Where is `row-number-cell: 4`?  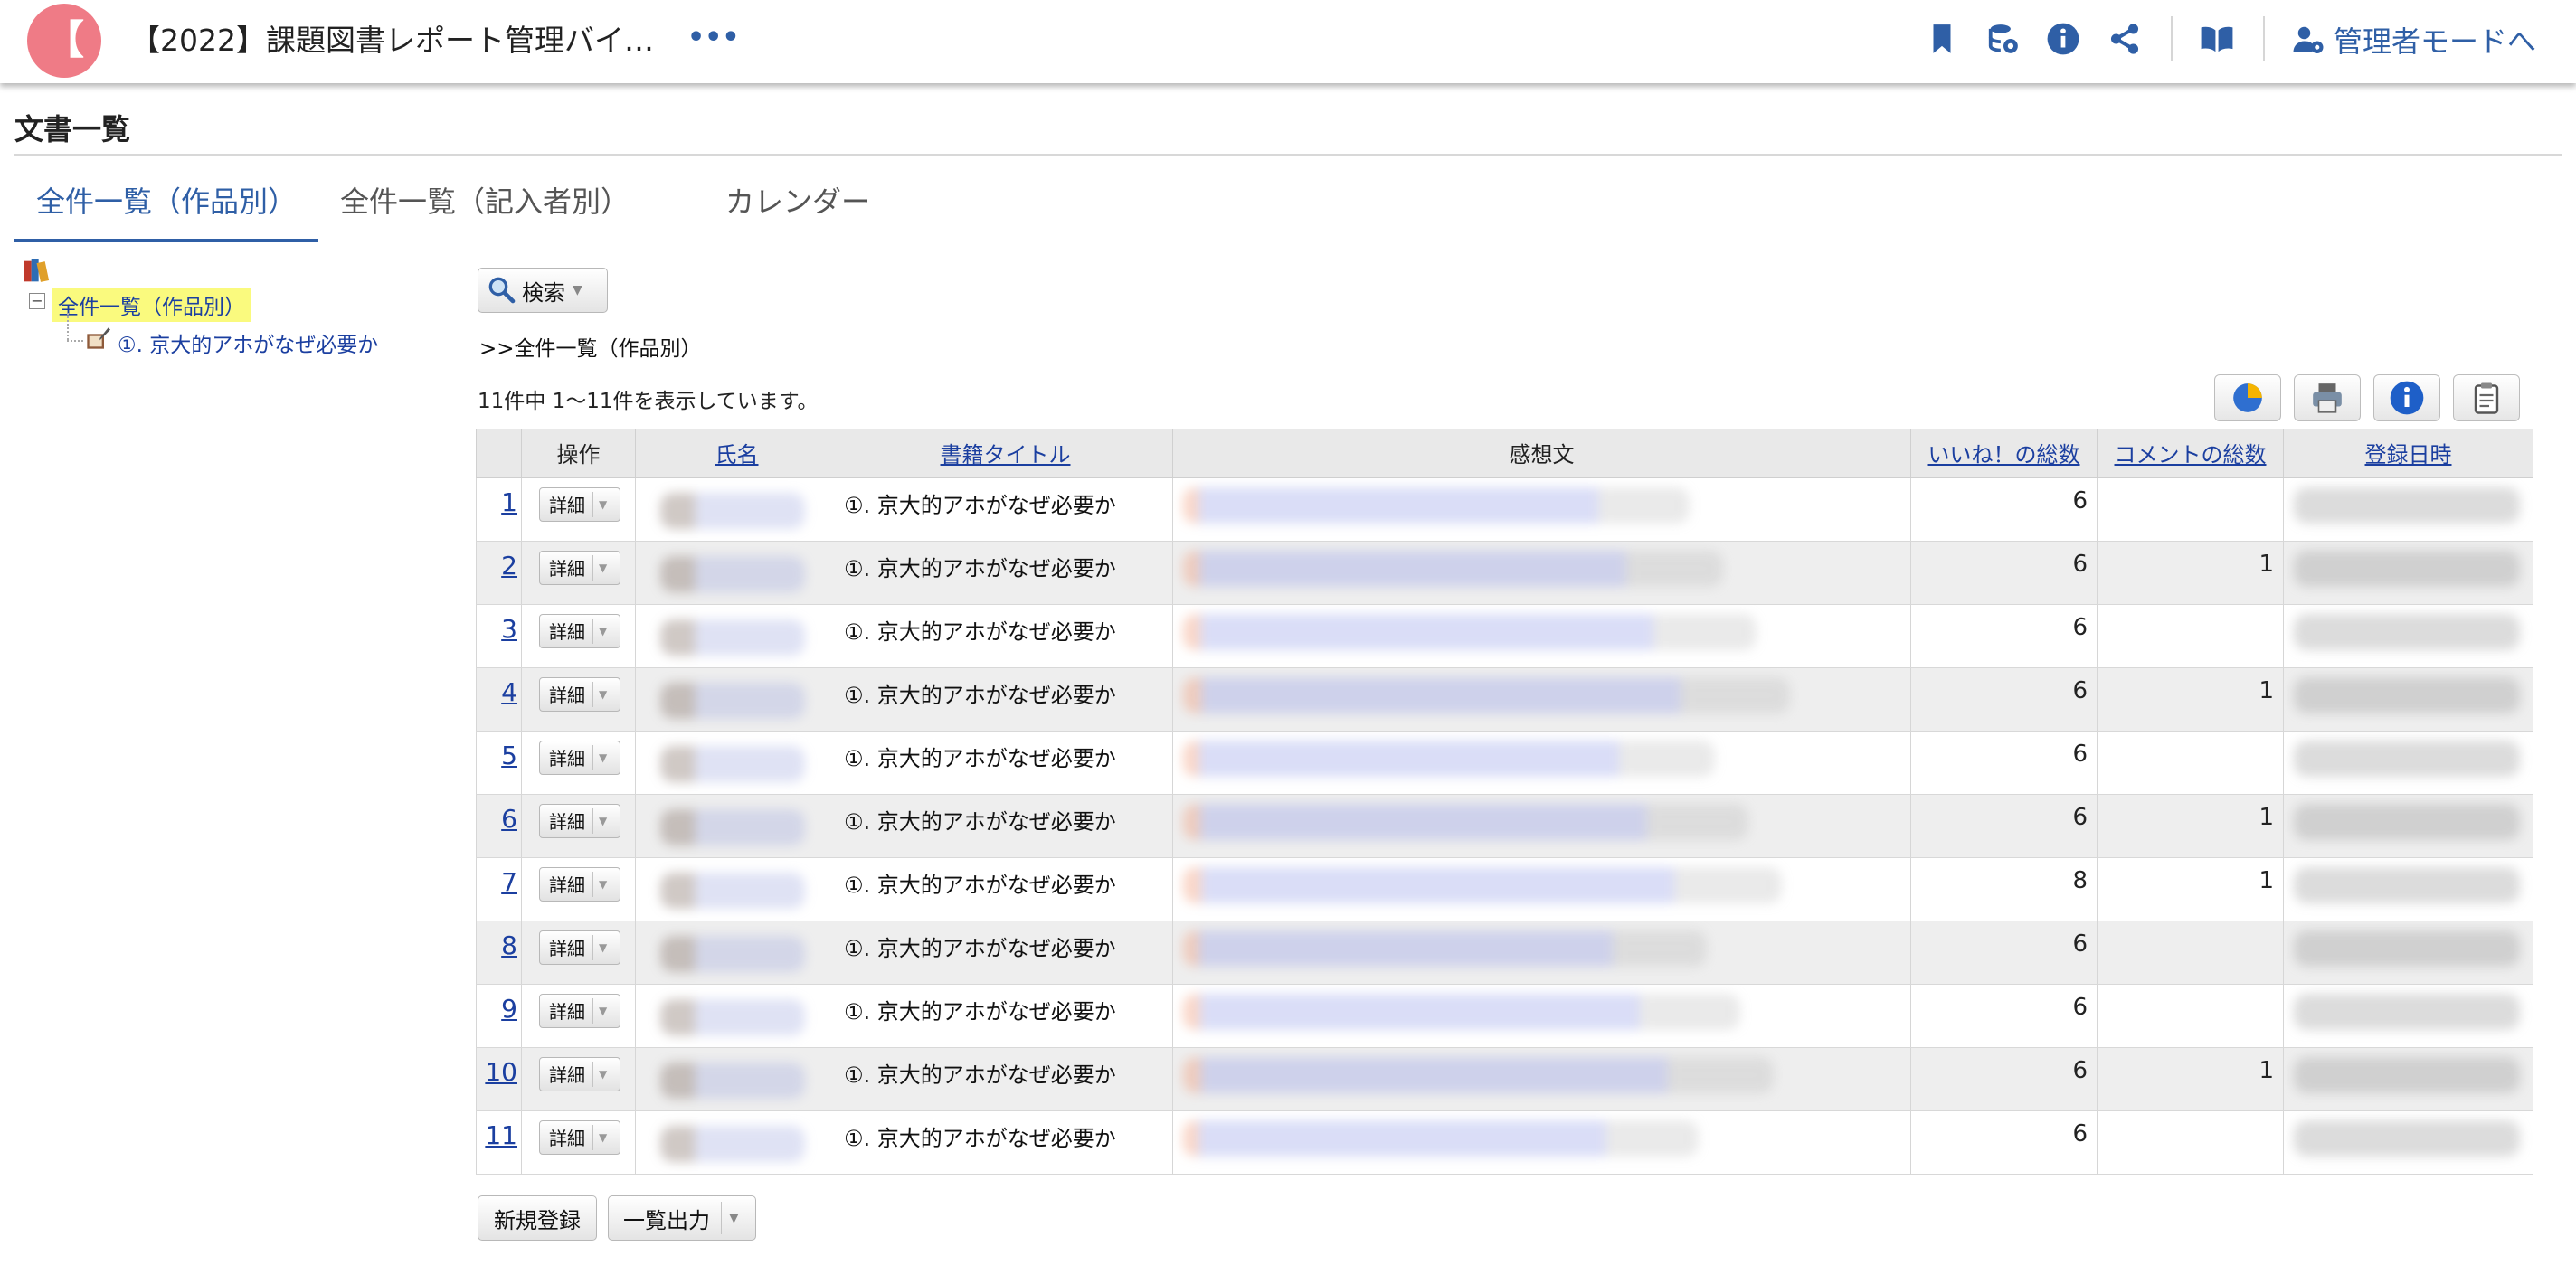 row-number-cell: 4 is located at coordinates (499, 700).